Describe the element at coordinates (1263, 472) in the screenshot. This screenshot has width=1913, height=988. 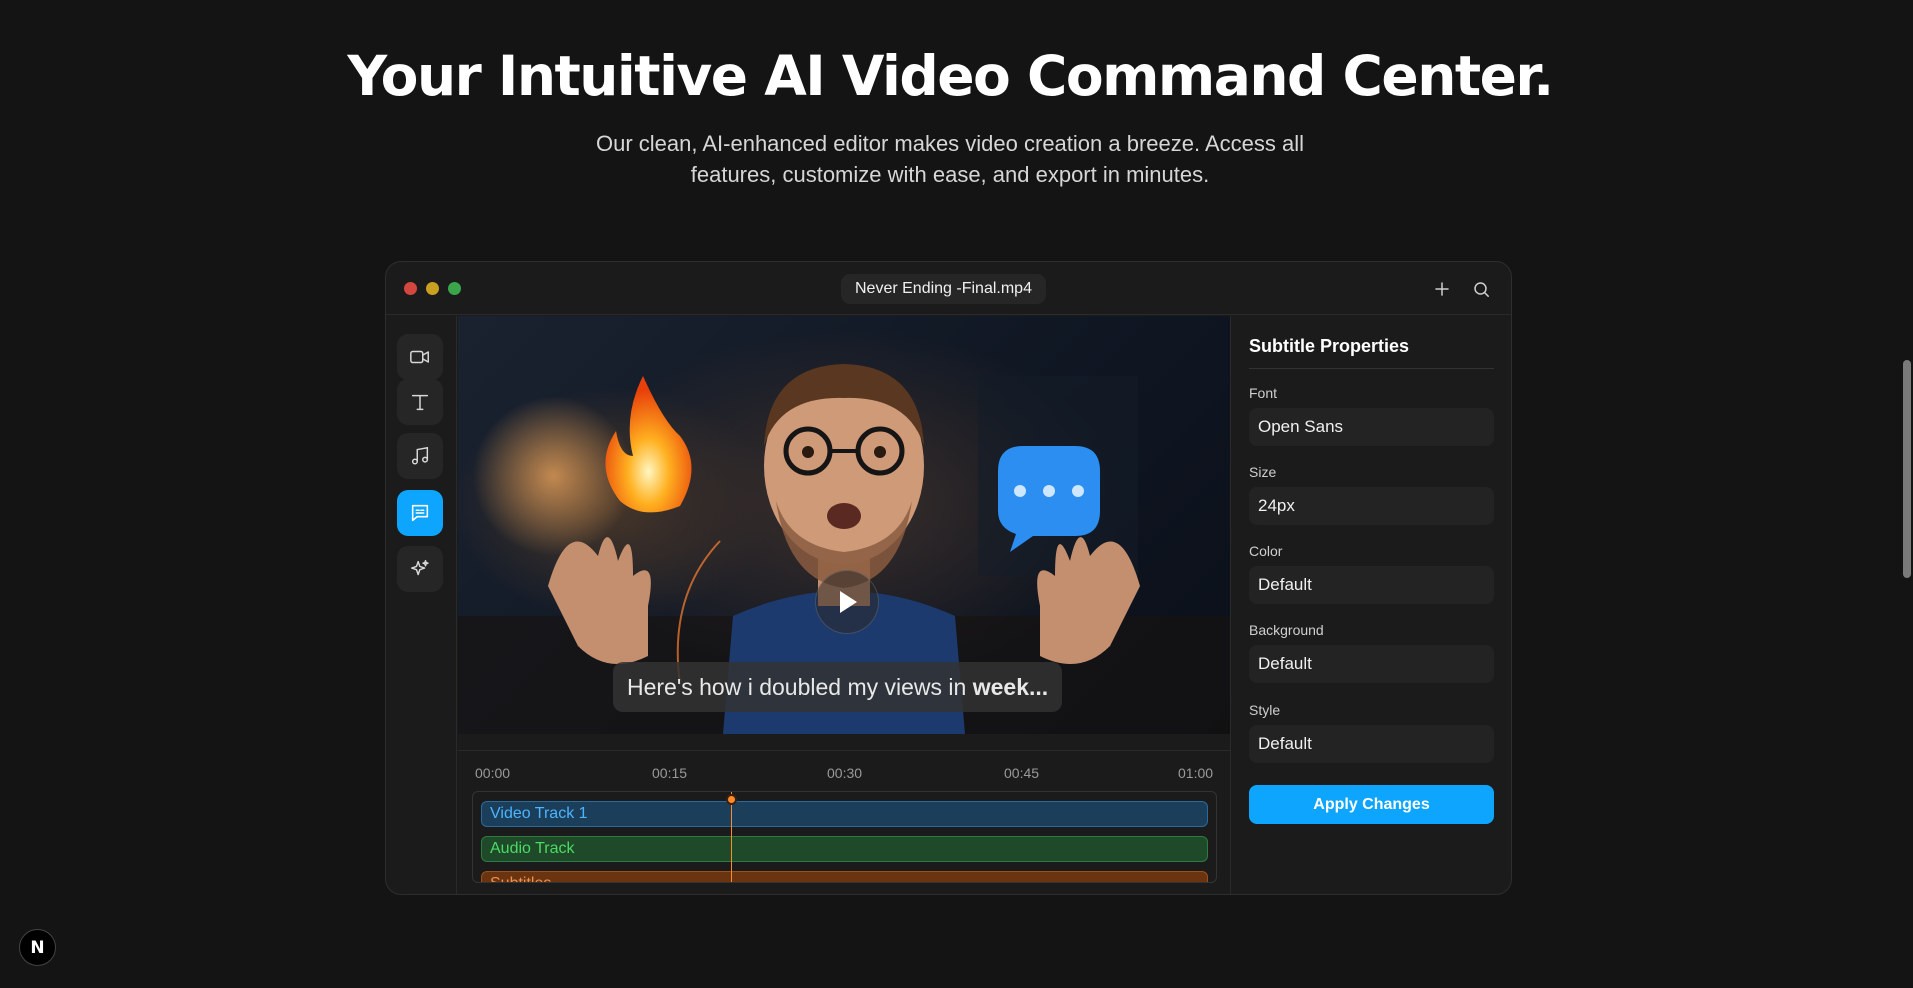
I see `size-label: Size` at that location.